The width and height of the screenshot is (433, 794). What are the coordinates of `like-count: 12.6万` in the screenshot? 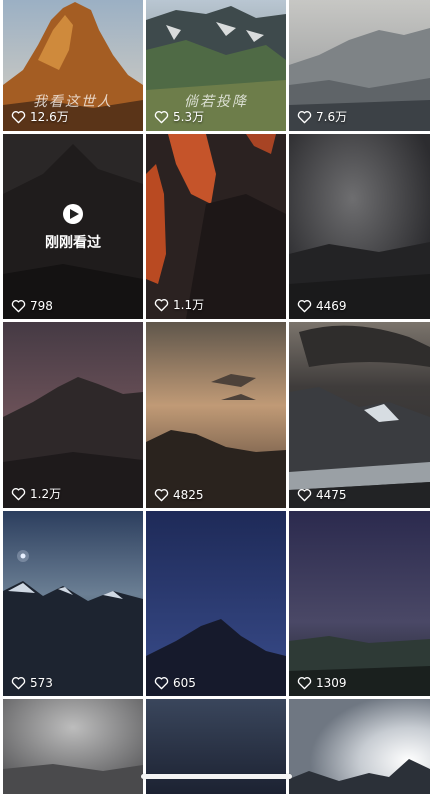 It's located at (40, 116).